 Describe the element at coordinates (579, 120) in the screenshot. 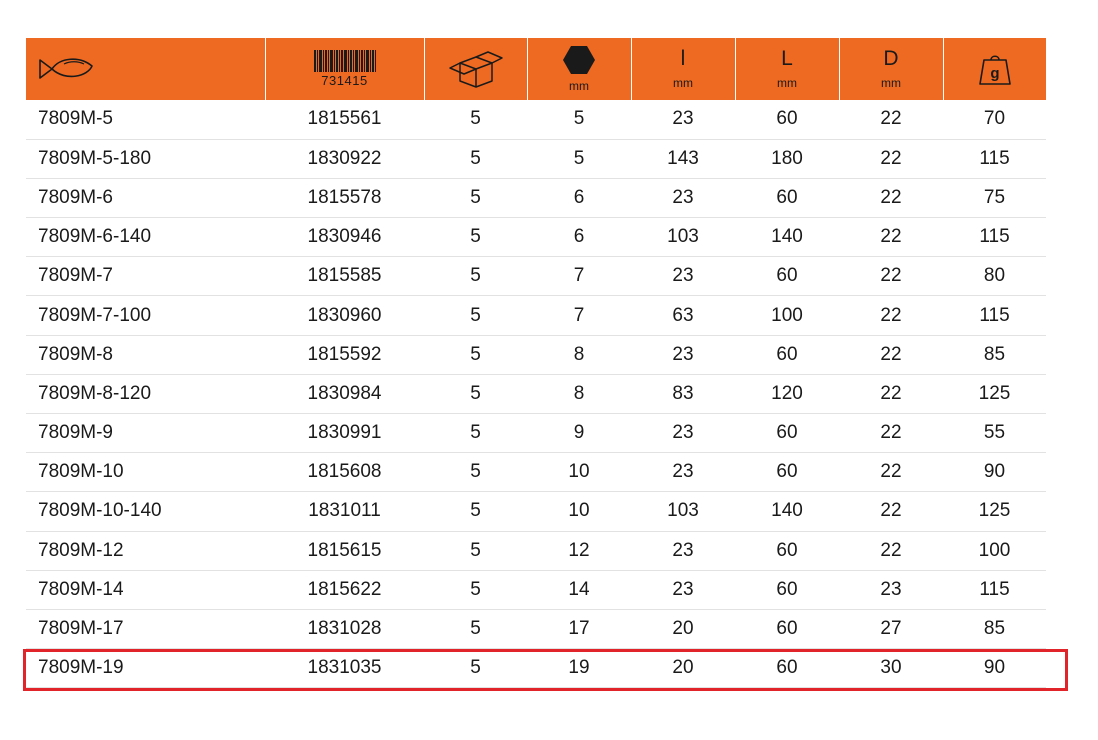

I see `cell-hex-size: 5` at that location.